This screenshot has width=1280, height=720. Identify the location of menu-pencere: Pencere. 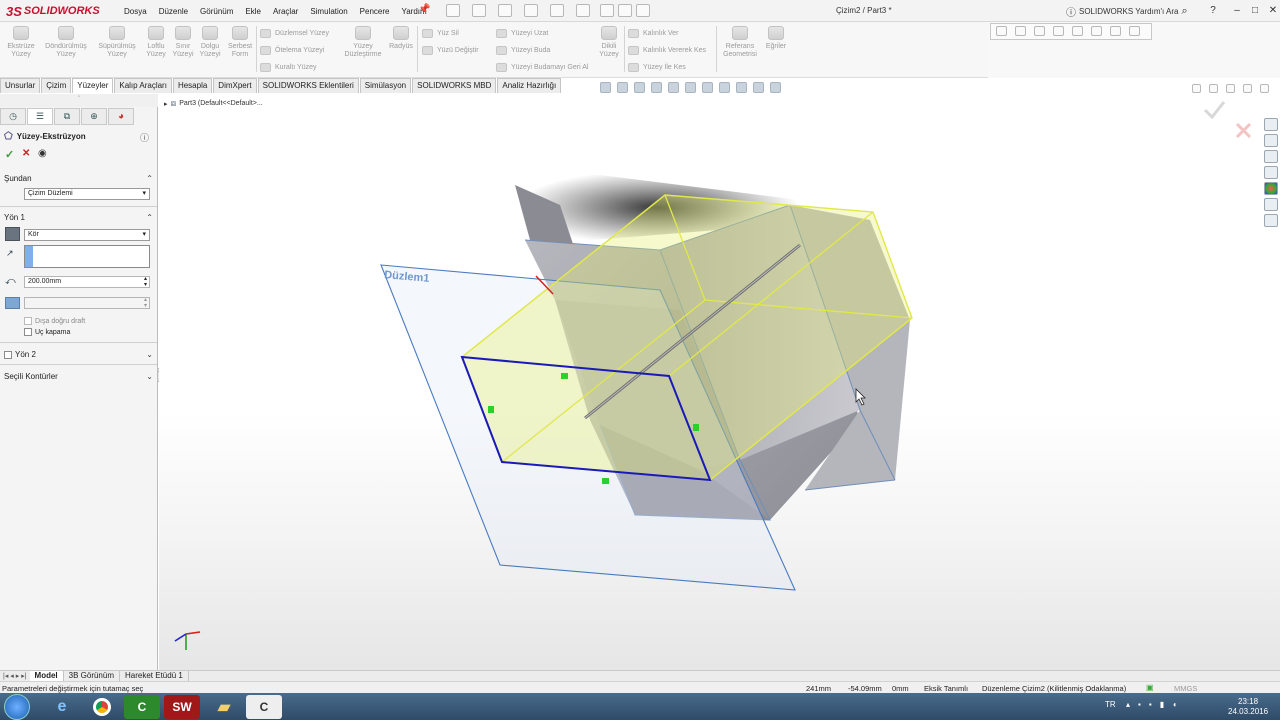
(375, 11).